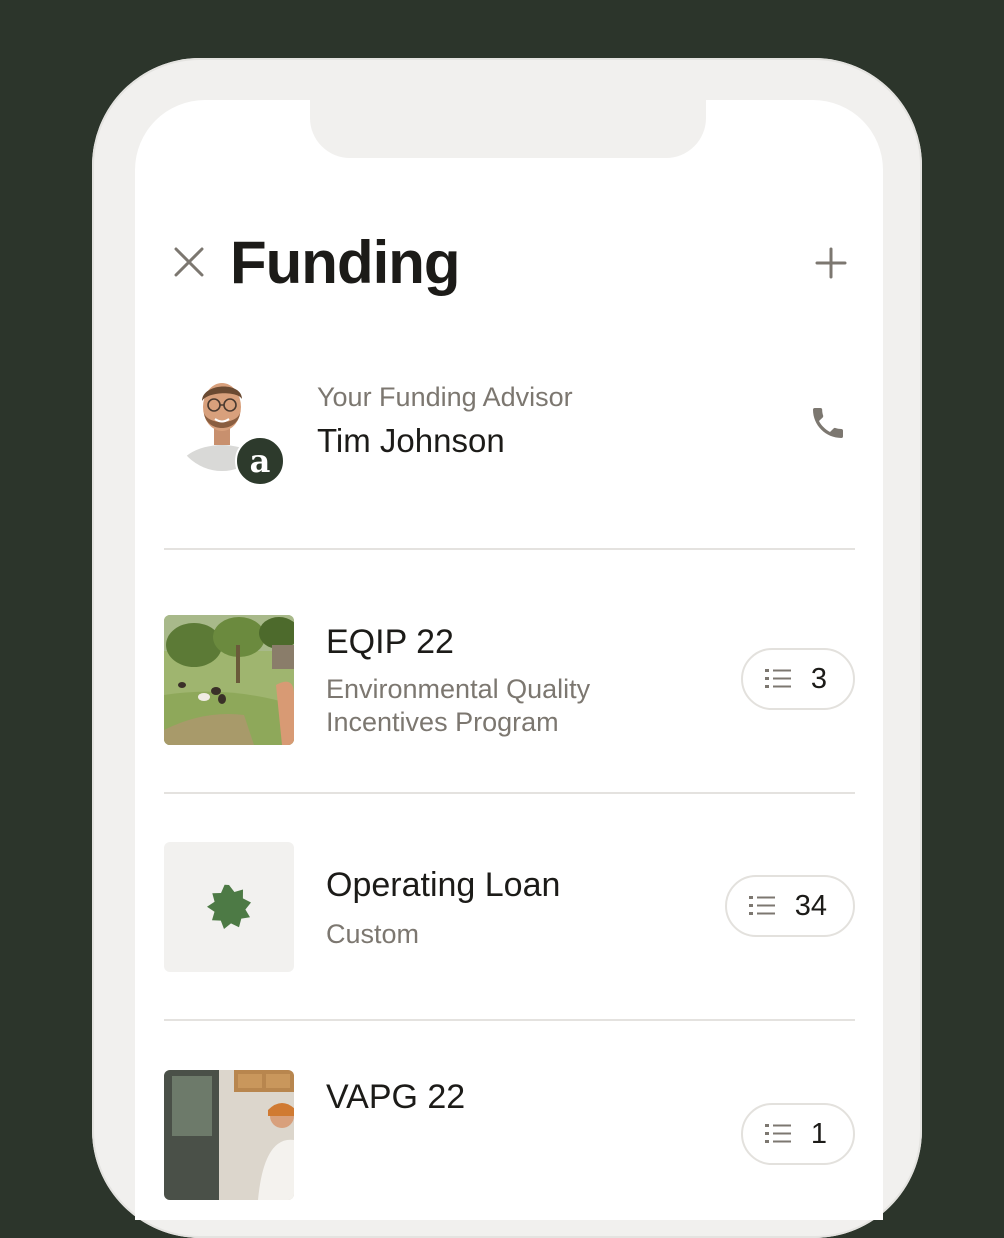  I want to click on advisor-badge-letter: a, so click(260, 461).